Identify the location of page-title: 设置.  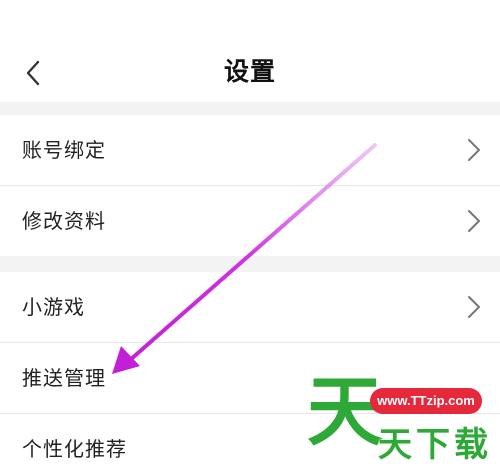
(249, 71).